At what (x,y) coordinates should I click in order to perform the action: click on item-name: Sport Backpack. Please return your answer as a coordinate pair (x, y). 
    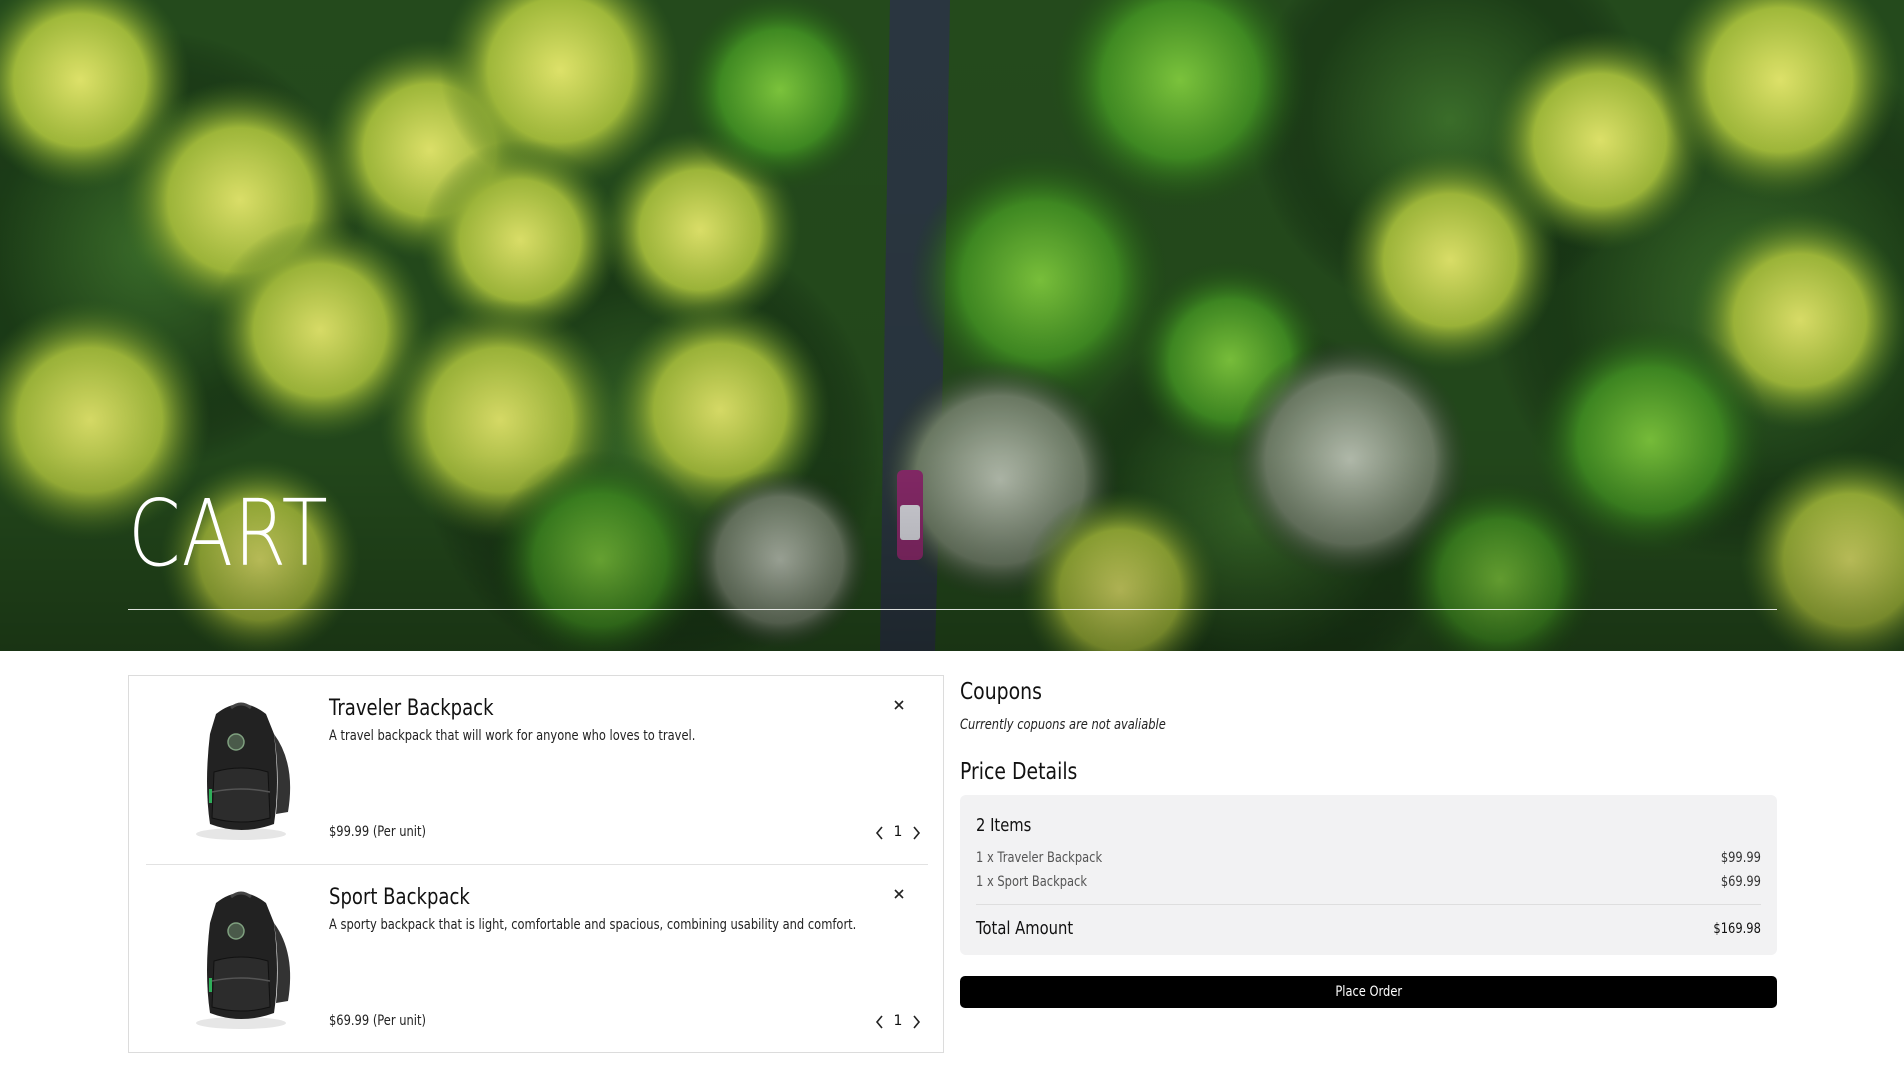
    Looking at the image, I should click on (399, 897).